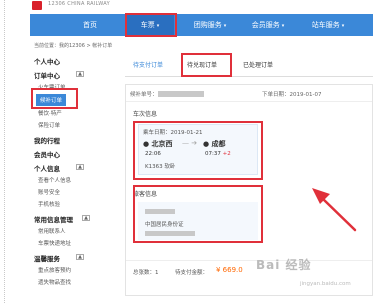 The height and width of the screenshot is (303, 373). Describe the element at coordinates (284, 265) in the screenshot. I see `watermark: Bai 经验` at that location.